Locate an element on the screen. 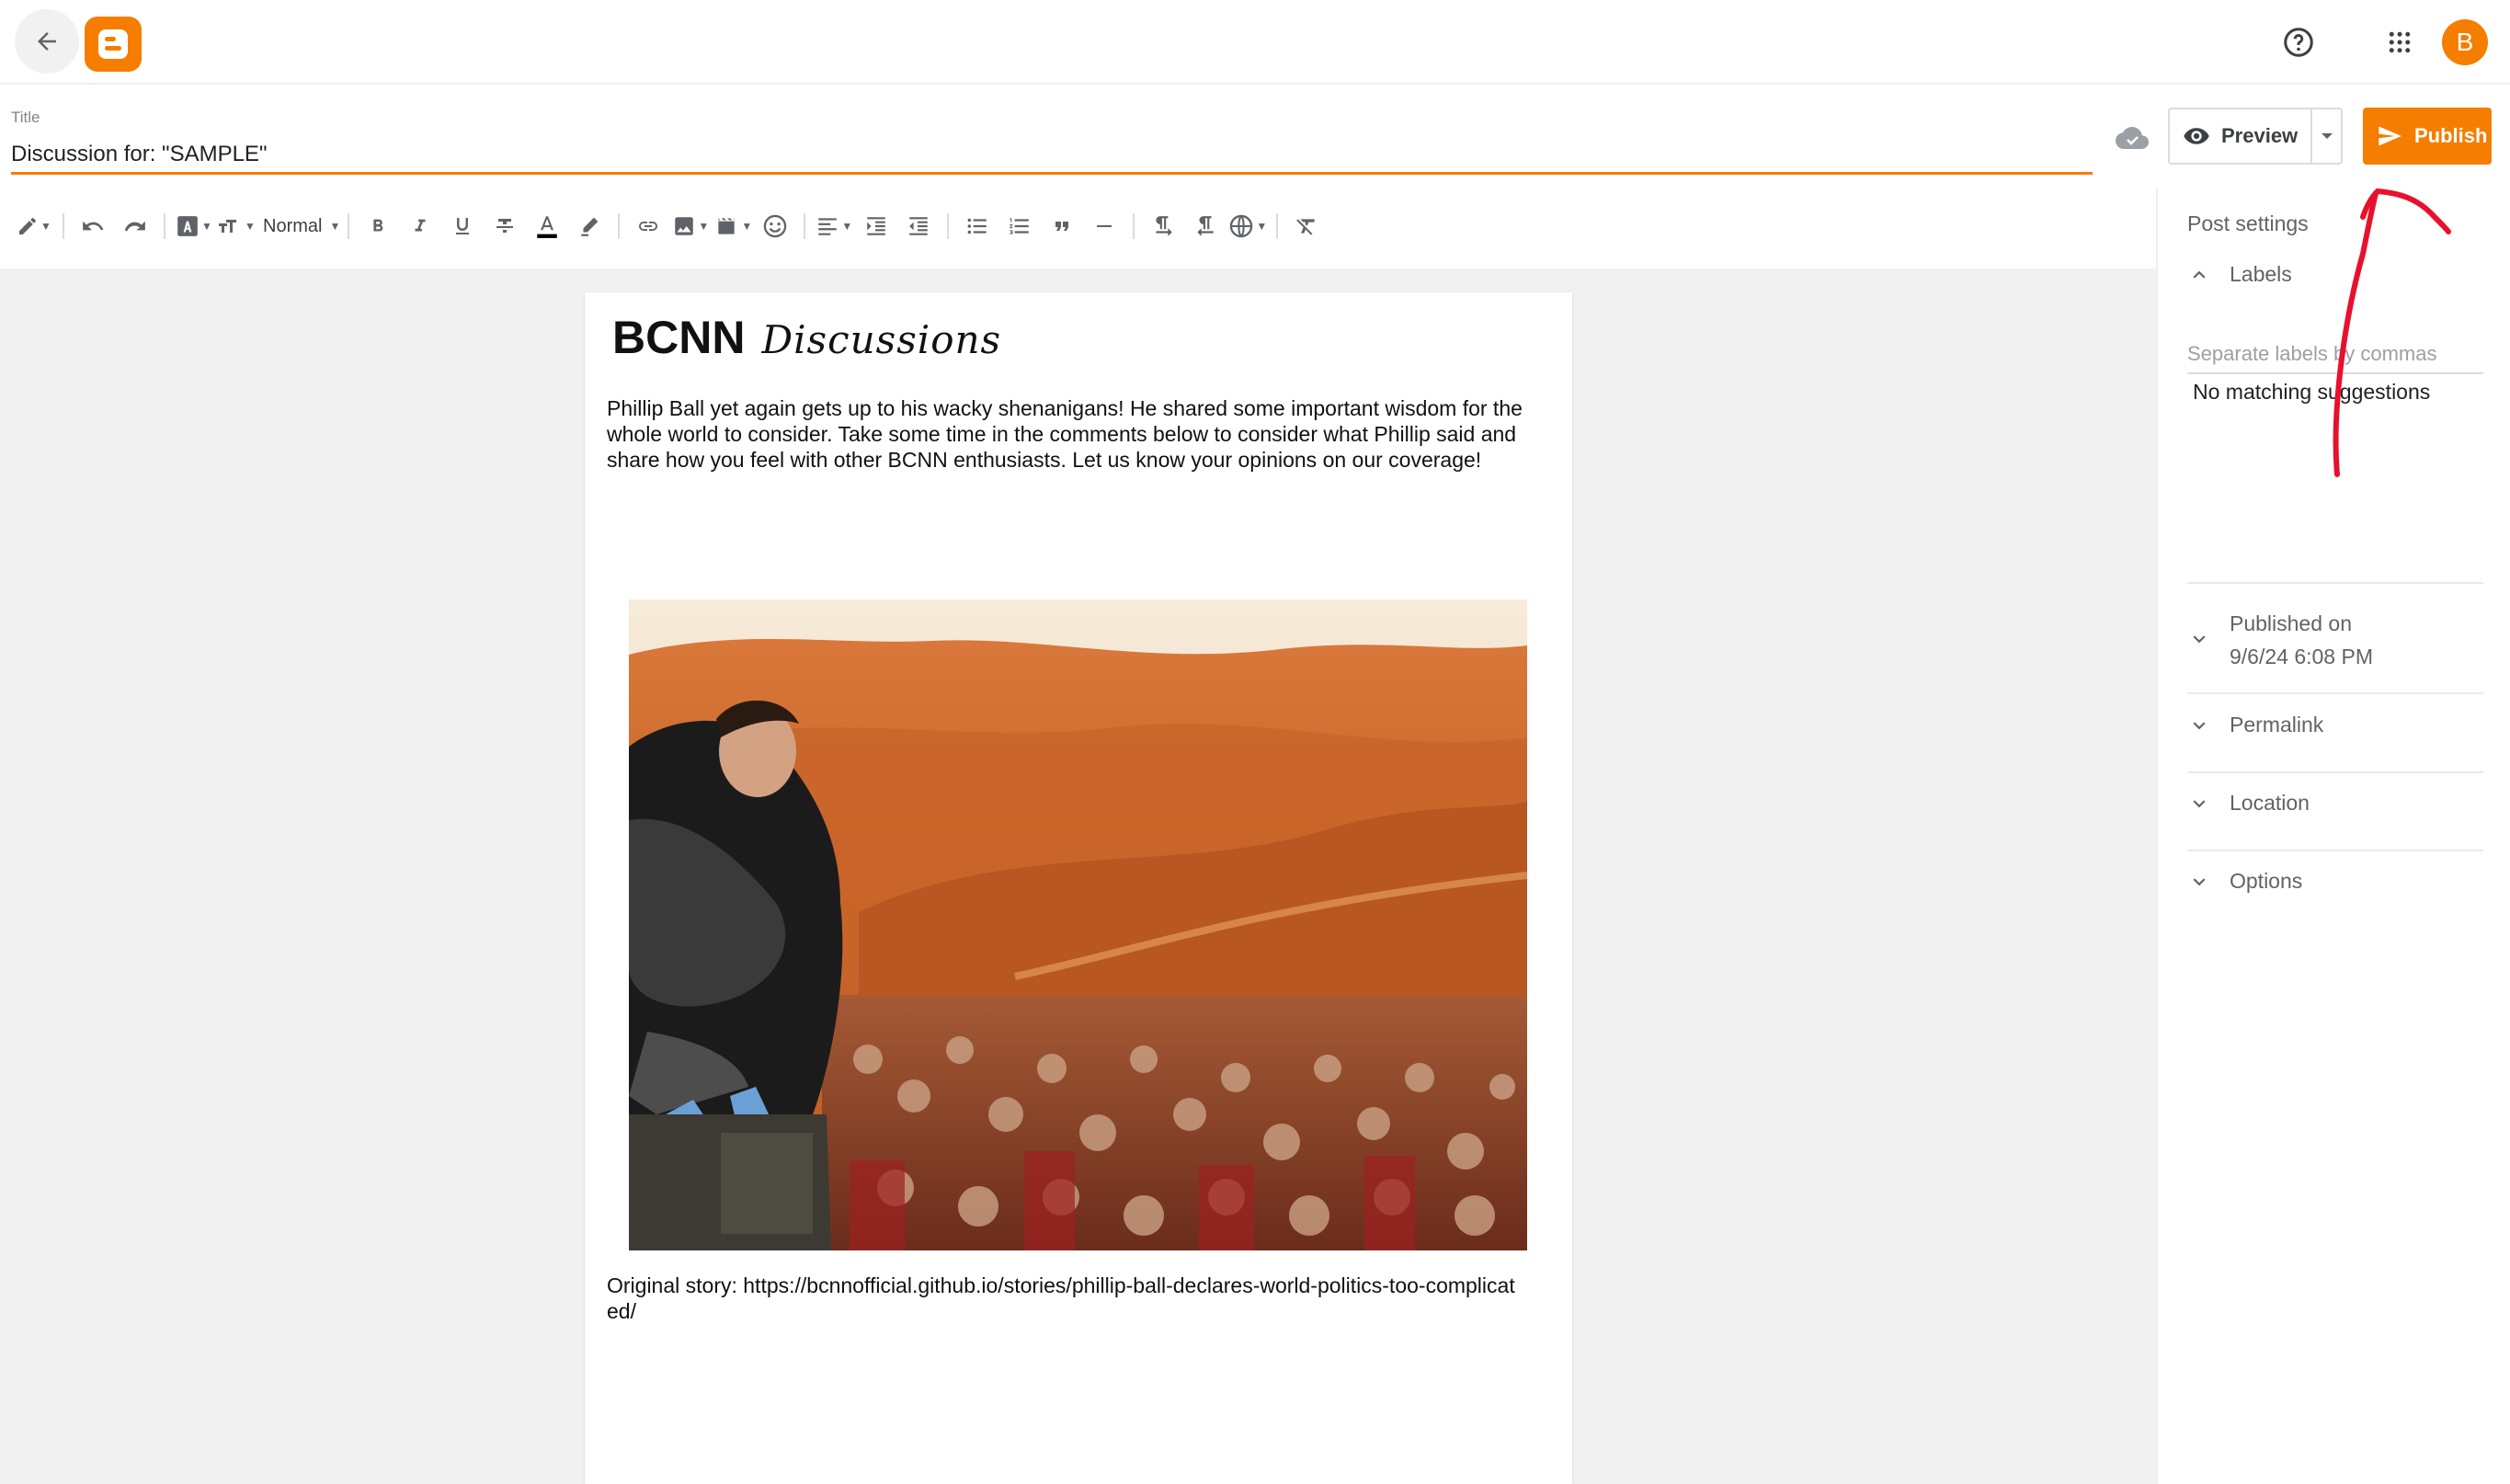 Image resolution: width=2510 pixels, height=1484 pixels. link-button is located at coordinates (648, 226).